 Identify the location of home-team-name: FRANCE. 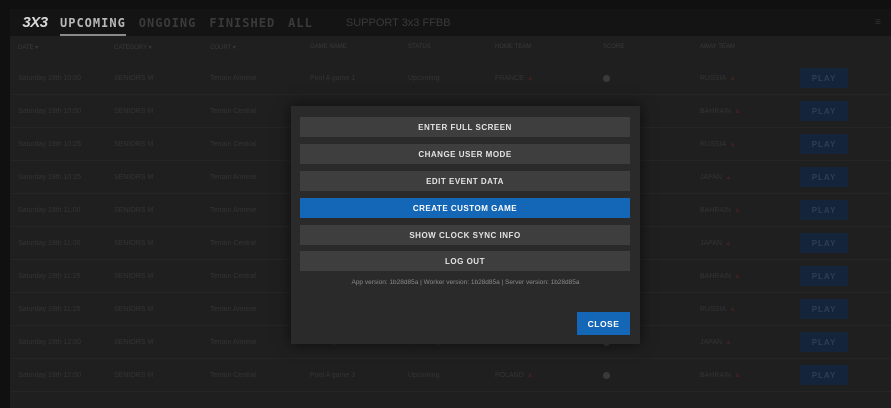
(509, 78).